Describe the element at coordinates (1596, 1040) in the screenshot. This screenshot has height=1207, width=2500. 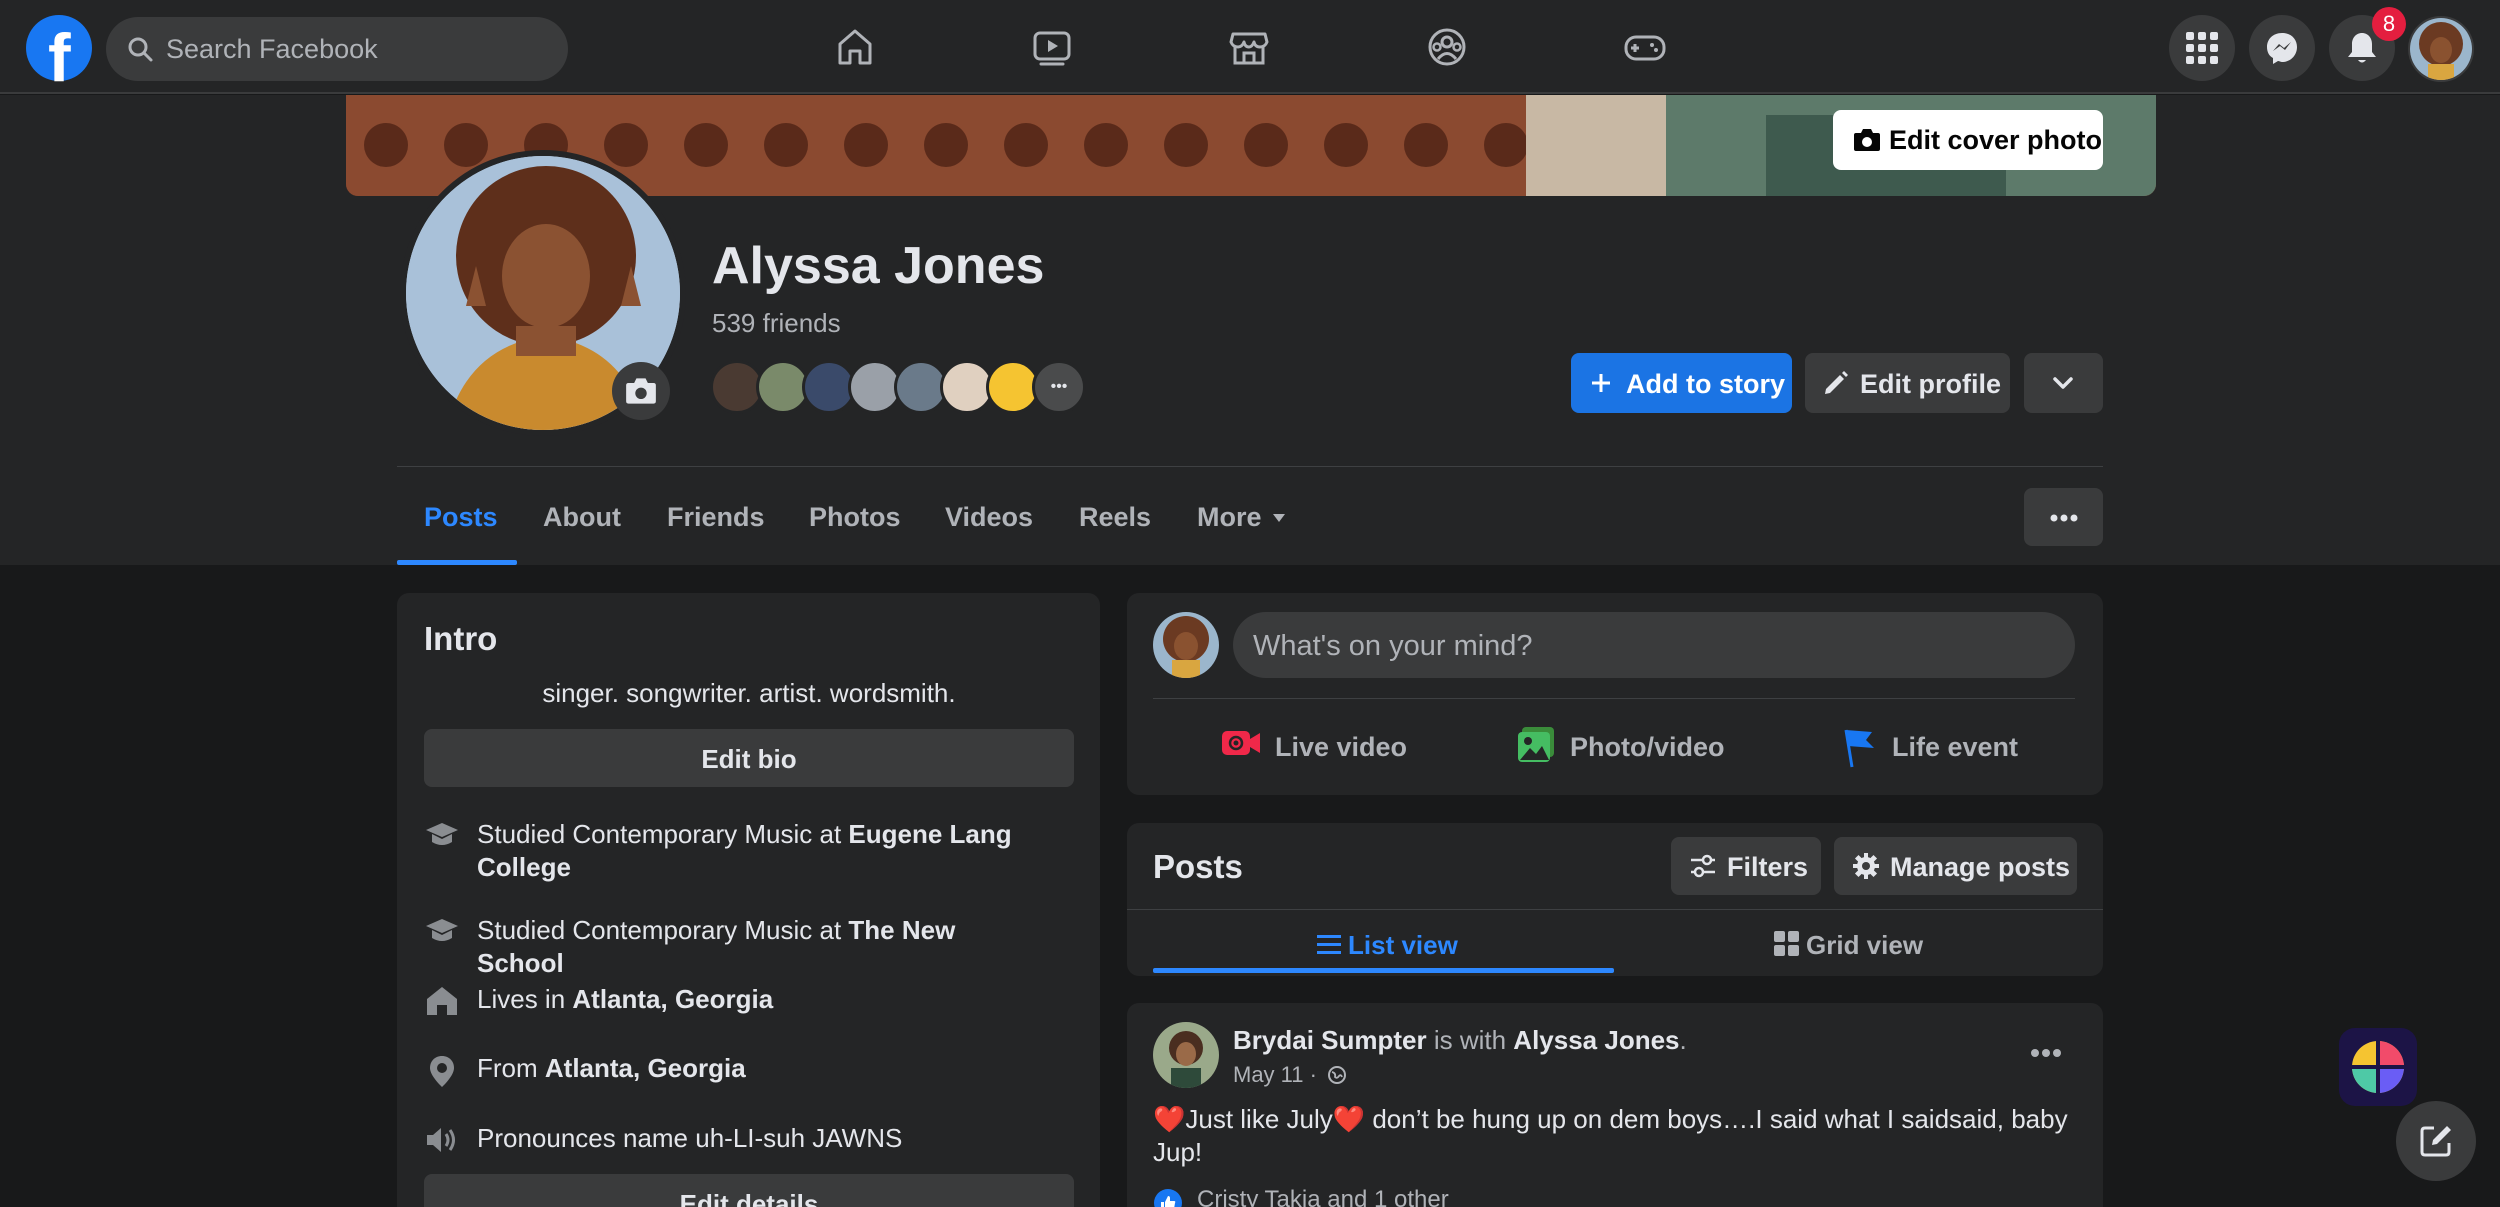
I see `post-tagged-name: Alyssa Jones` at that location.